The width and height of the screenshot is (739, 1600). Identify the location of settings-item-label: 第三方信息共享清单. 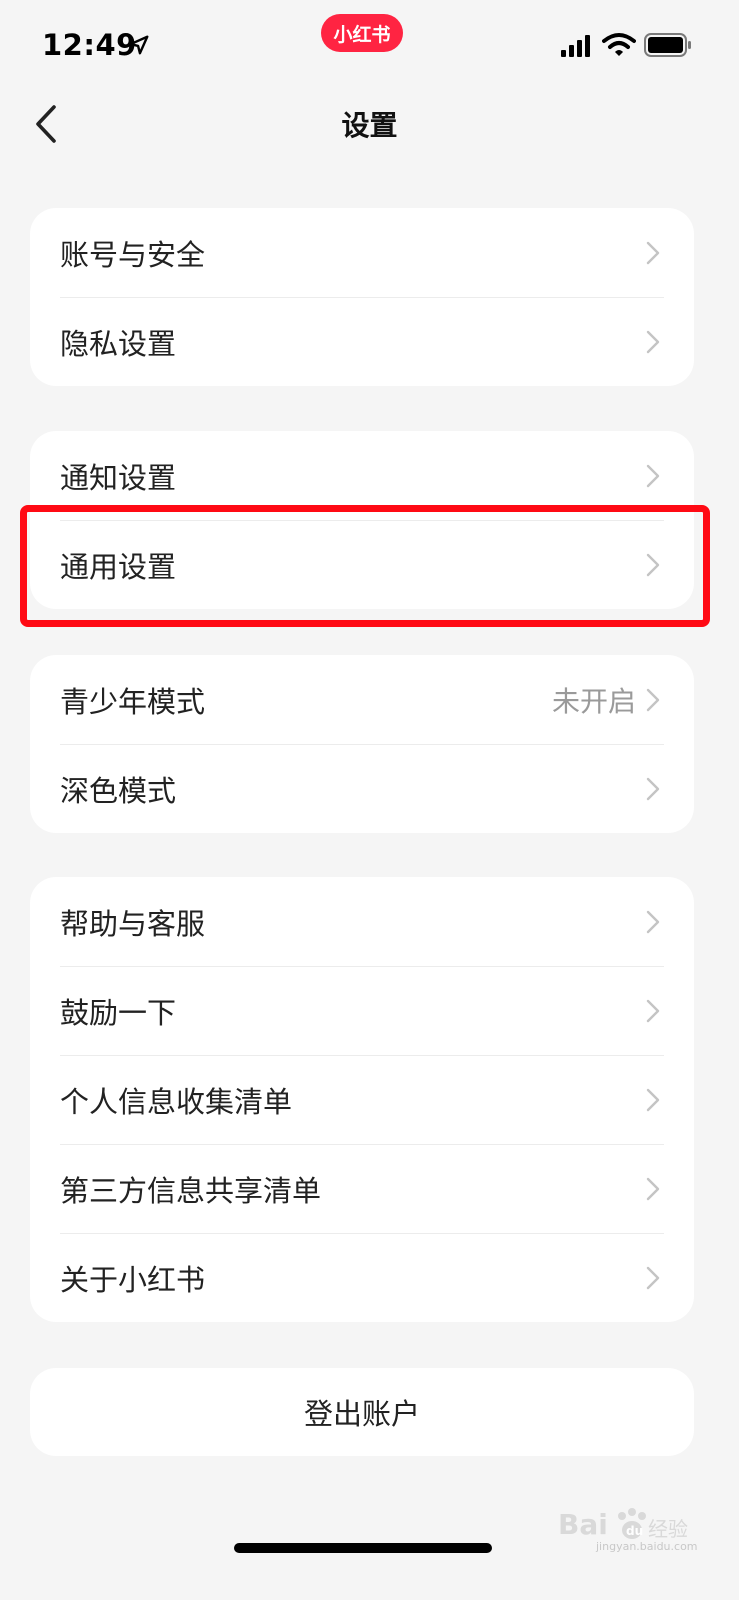
(191, 1190).